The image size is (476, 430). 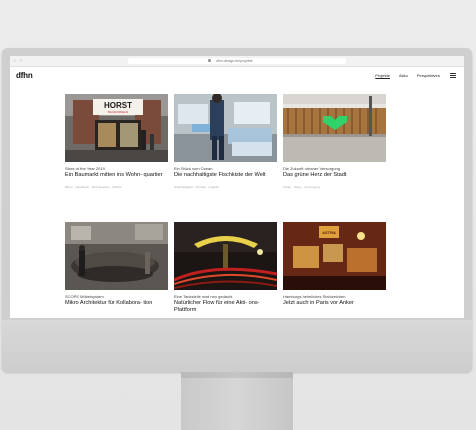 I want to click on monitor-chin, so click(x=237, y=346).